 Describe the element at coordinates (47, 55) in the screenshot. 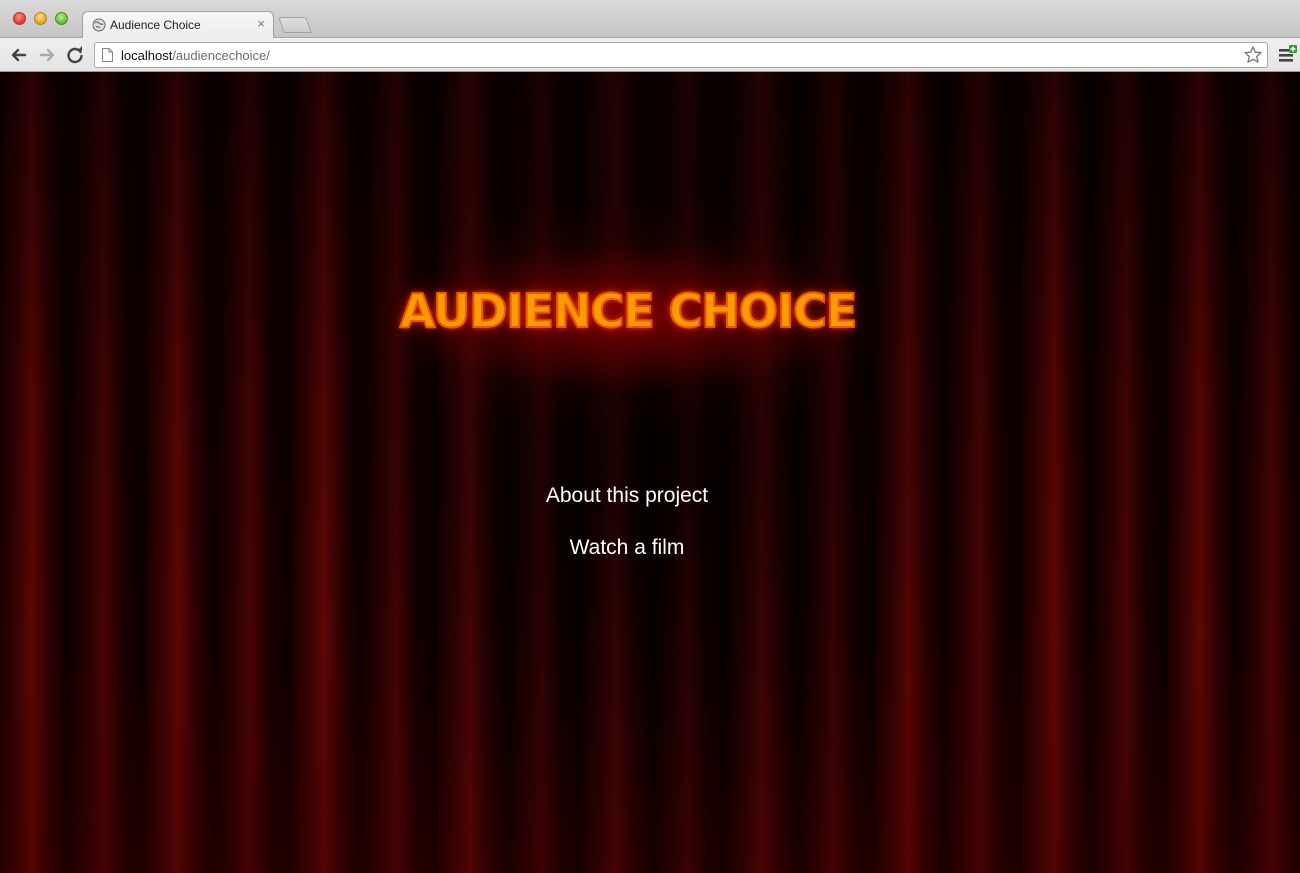

I see `forward-arrow-icon` at that location.